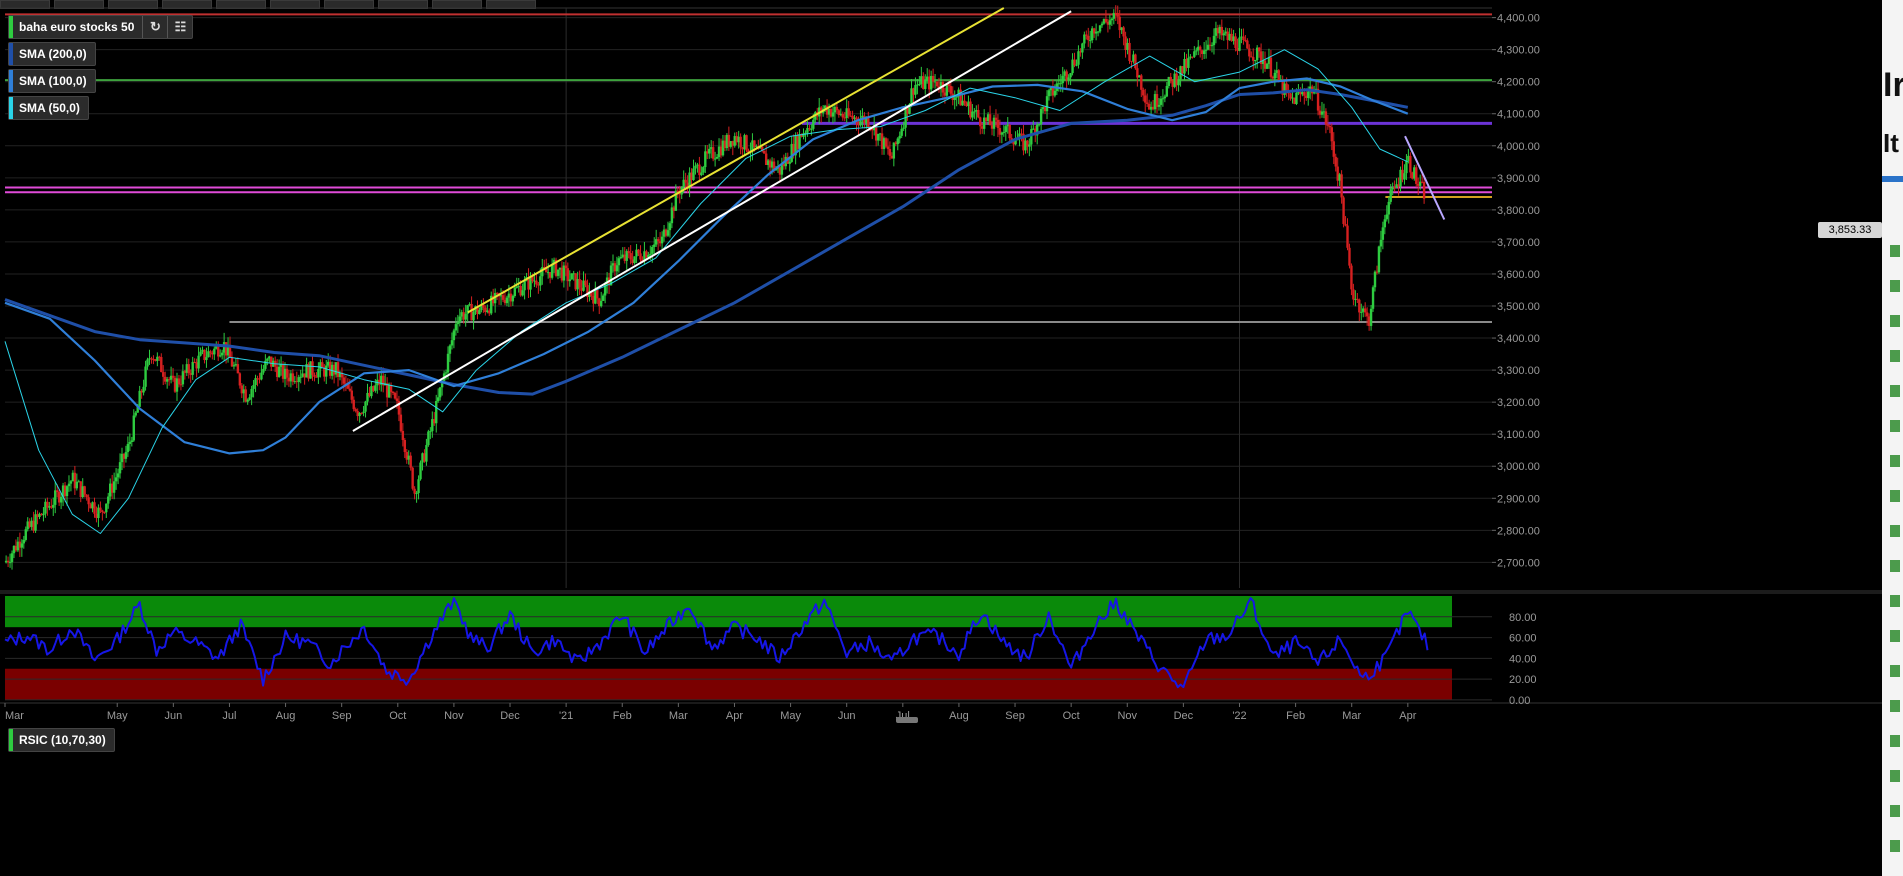 Image resolution: width=1903 pixels, height=876 pixels. Describe the element at coordinates (454, 716) in the screenshot. I see `time-tick-label: Nov` at that location.